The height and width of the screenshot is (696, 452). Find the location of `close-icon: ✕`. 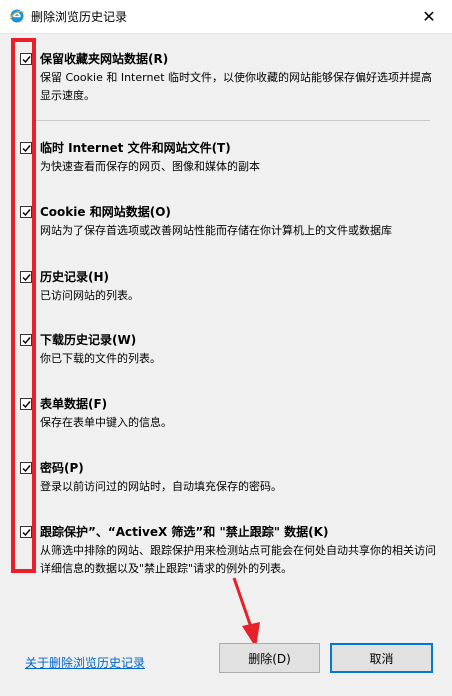

close-icon: ✕ is located at coordinates (429, 16).